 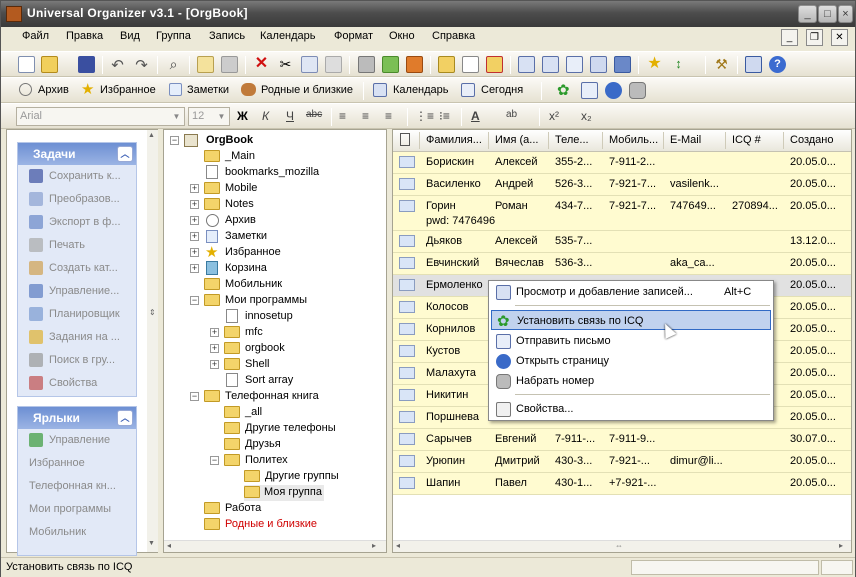 What do you see at coordinates (35, 36) in the screenshot?
I see `menu-file: Файл` at bounding box center [35, 36].